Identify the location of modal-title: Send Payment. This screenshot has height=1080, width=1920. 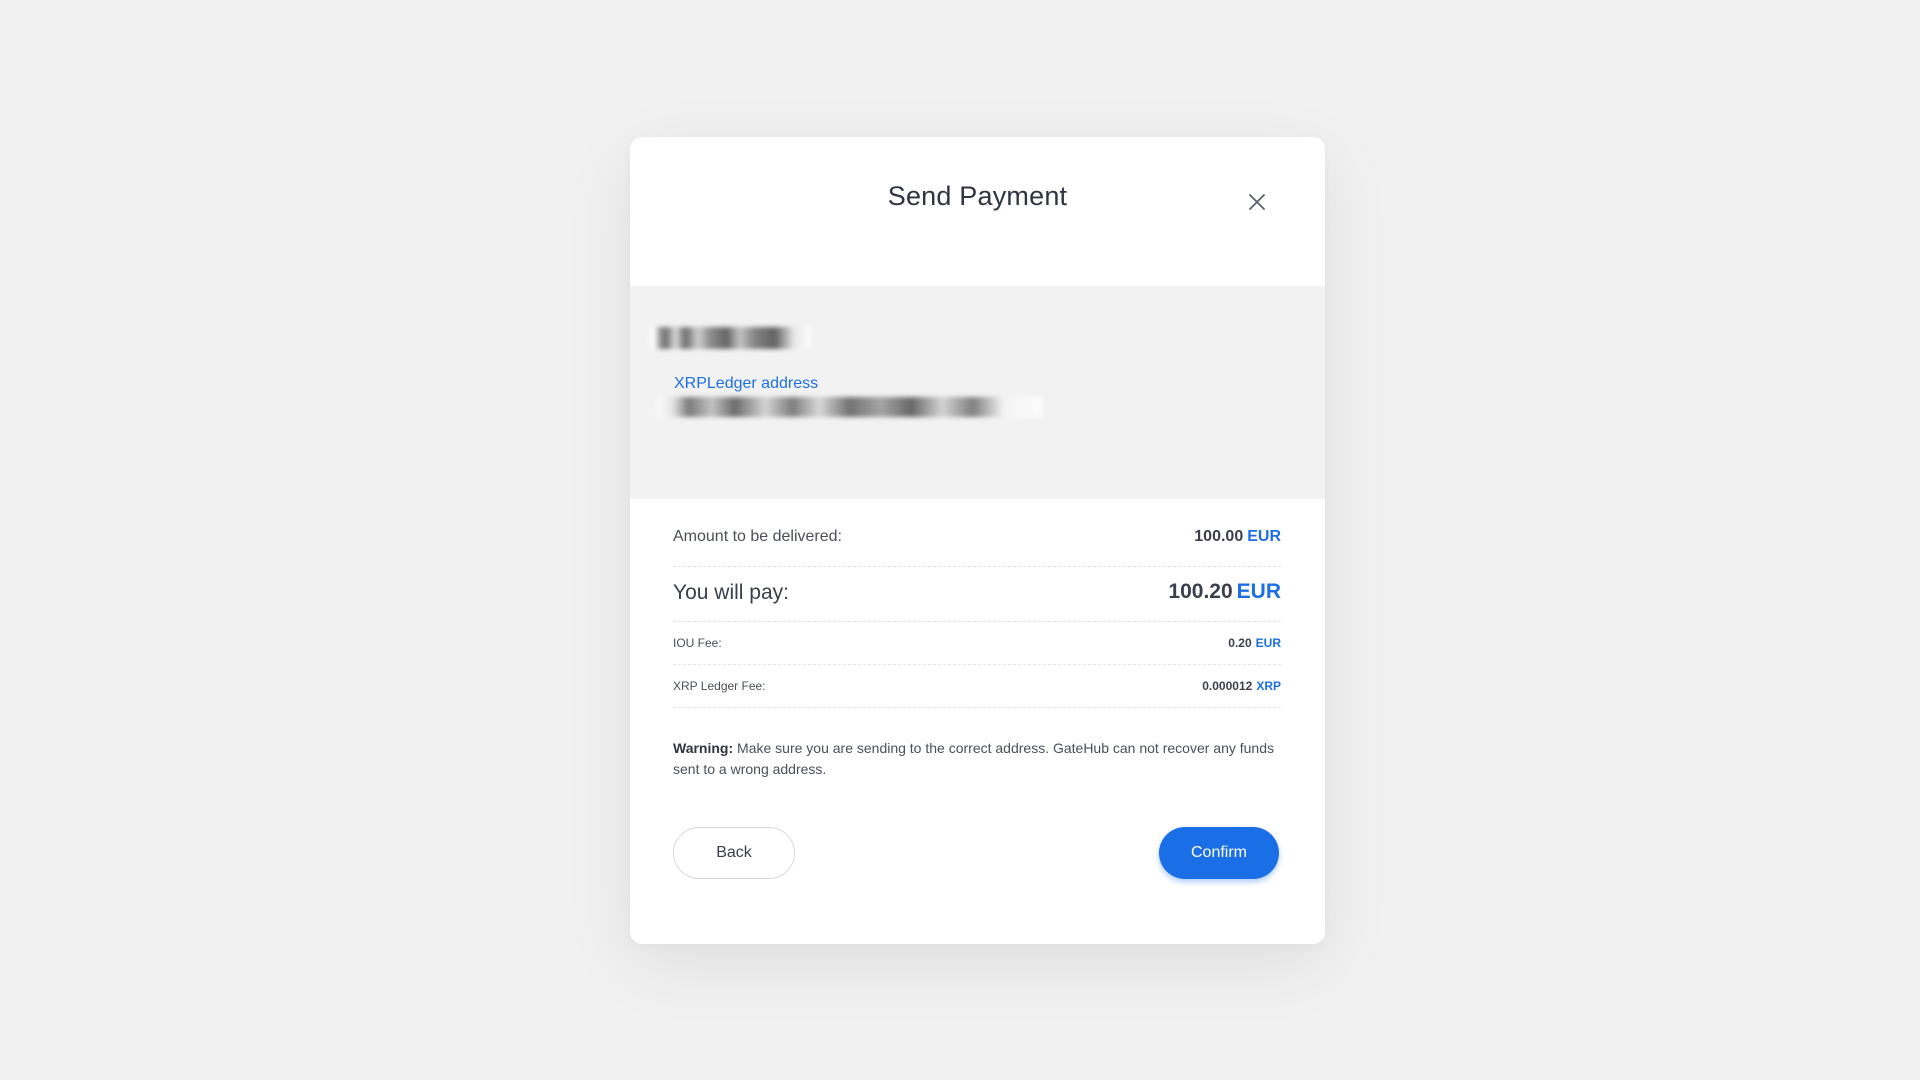
(977, 196).